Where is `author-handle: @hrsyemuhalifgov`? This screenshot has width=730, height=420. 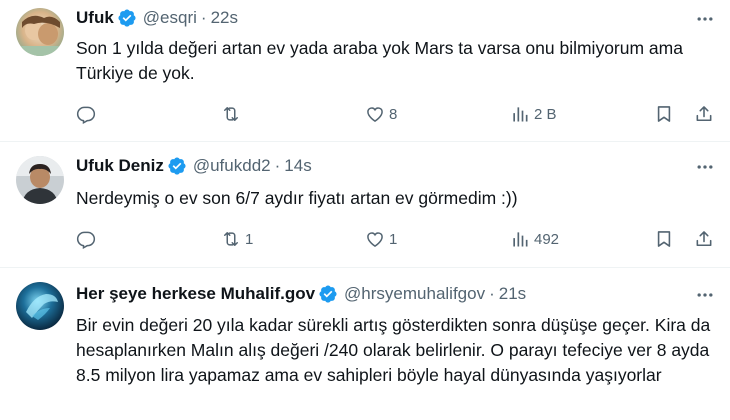
author-handle: @hrsyemuhalifgov is located at coordinates (414, 294).